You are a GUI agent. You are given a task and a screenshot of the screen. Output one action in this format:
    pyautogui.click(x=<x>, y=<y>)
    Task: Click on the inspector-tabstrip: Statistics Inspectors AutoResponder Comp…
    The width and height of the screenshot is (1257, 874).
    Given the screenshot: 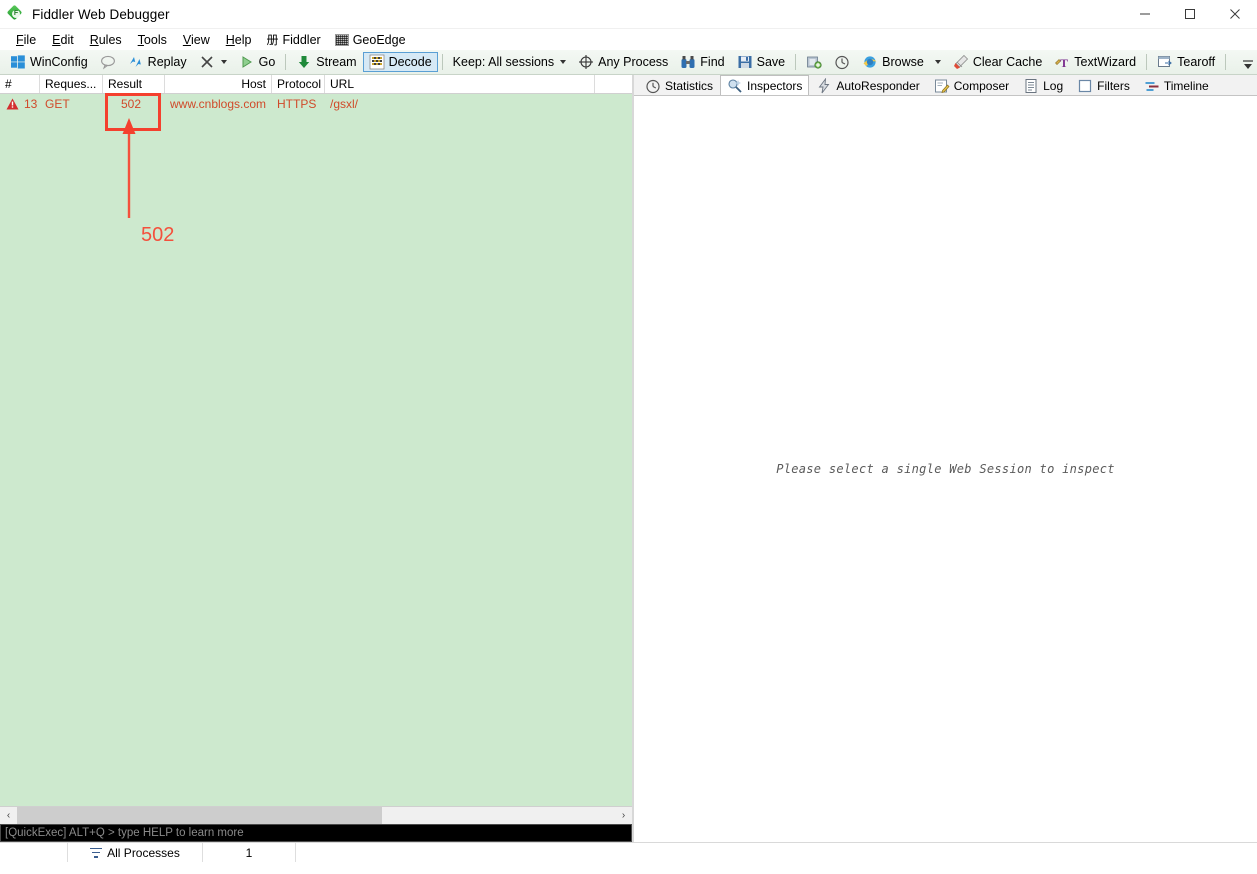 What is the action you would take?
    pyautogui.click(x=945, y=85)
    